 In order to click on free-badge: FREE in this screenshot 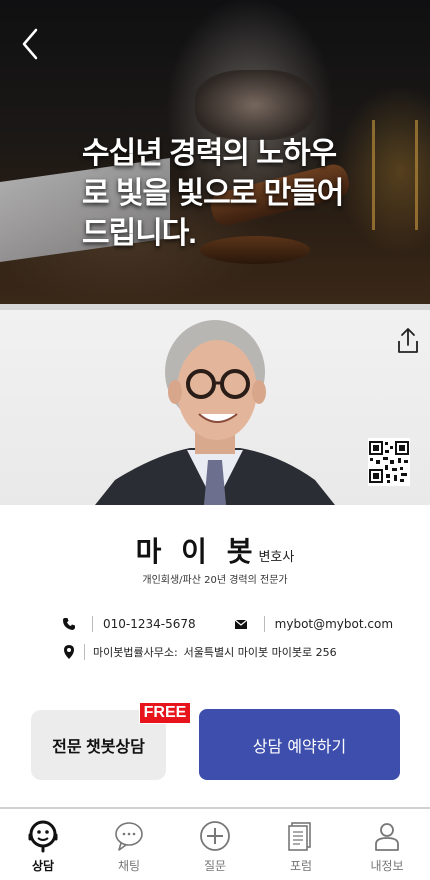, I will do `click(165, 713)`.